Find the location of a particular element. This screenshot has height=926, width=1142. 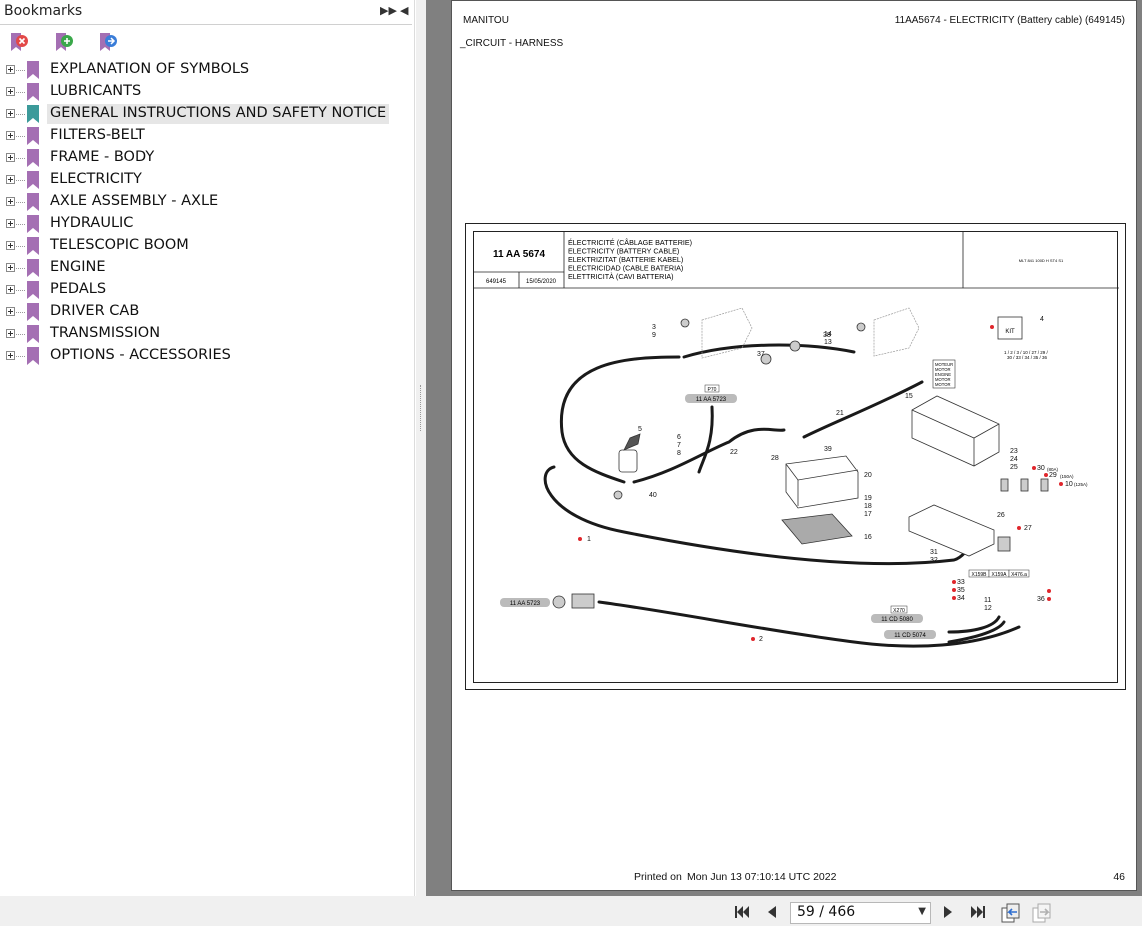

bookmark-item-transmission: TRANSMISSION is located at coordinates (207, 334).